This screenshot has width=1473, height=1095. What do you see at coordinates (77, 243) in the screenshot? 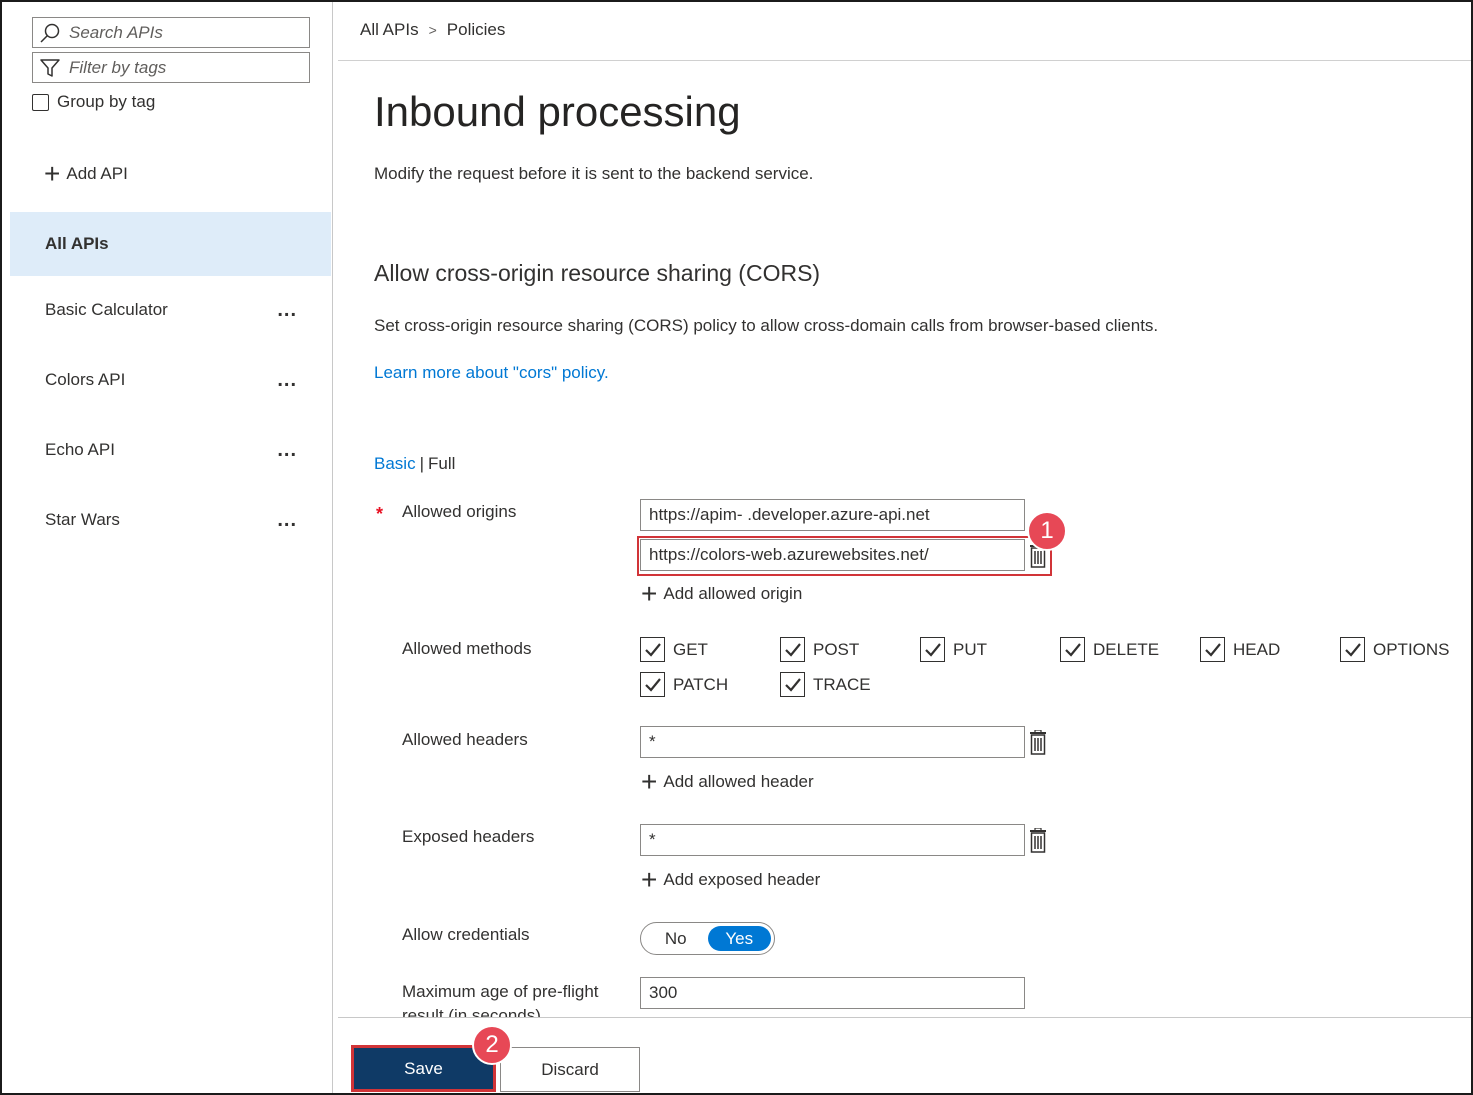
I see `sidebar-item-label: All APIs` at bounding box center [77, 243].